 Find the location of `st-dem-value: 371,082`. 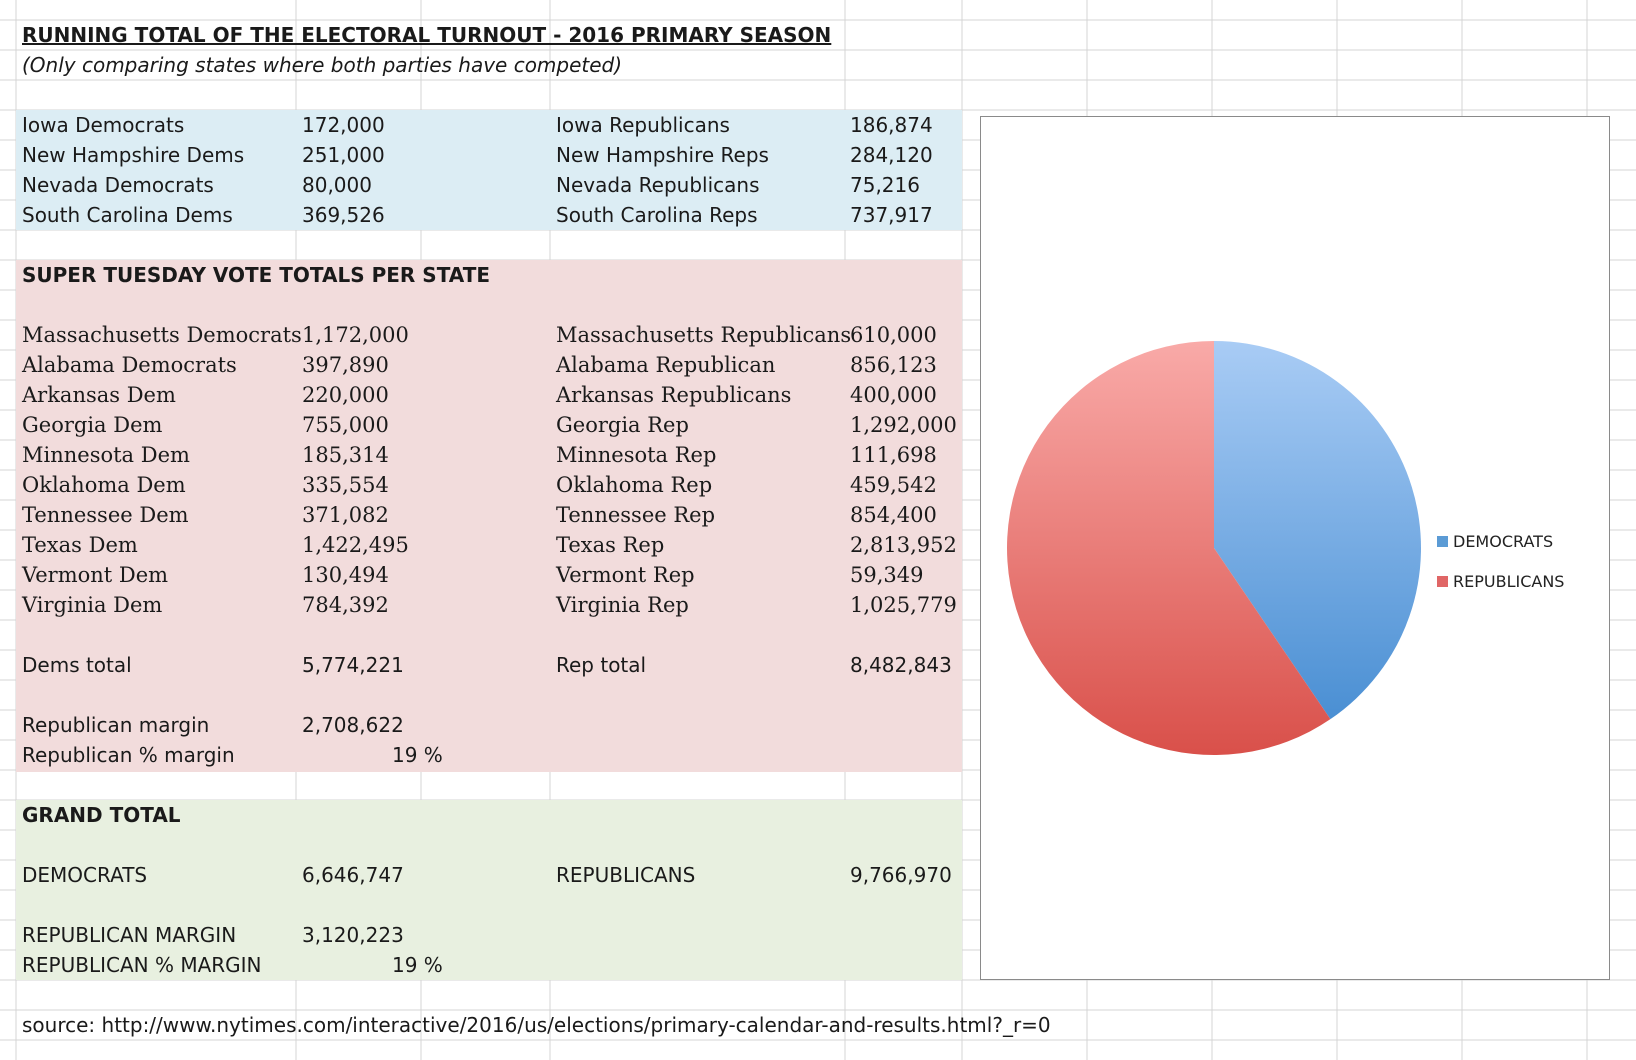

st-dem-value: 371,082 is located at coordinates (345, 515).